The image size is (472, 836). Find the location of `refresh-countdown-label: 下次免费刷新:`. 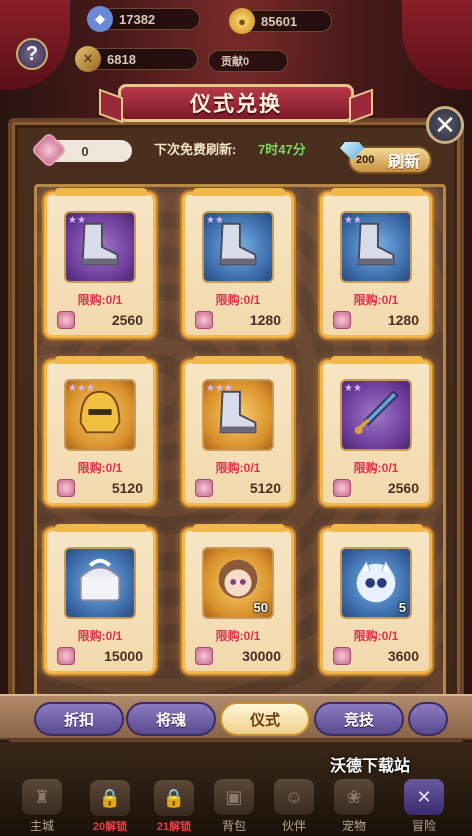

refresh-countdown-label: 下次免费刷新: is located at coordinates (195, 149).